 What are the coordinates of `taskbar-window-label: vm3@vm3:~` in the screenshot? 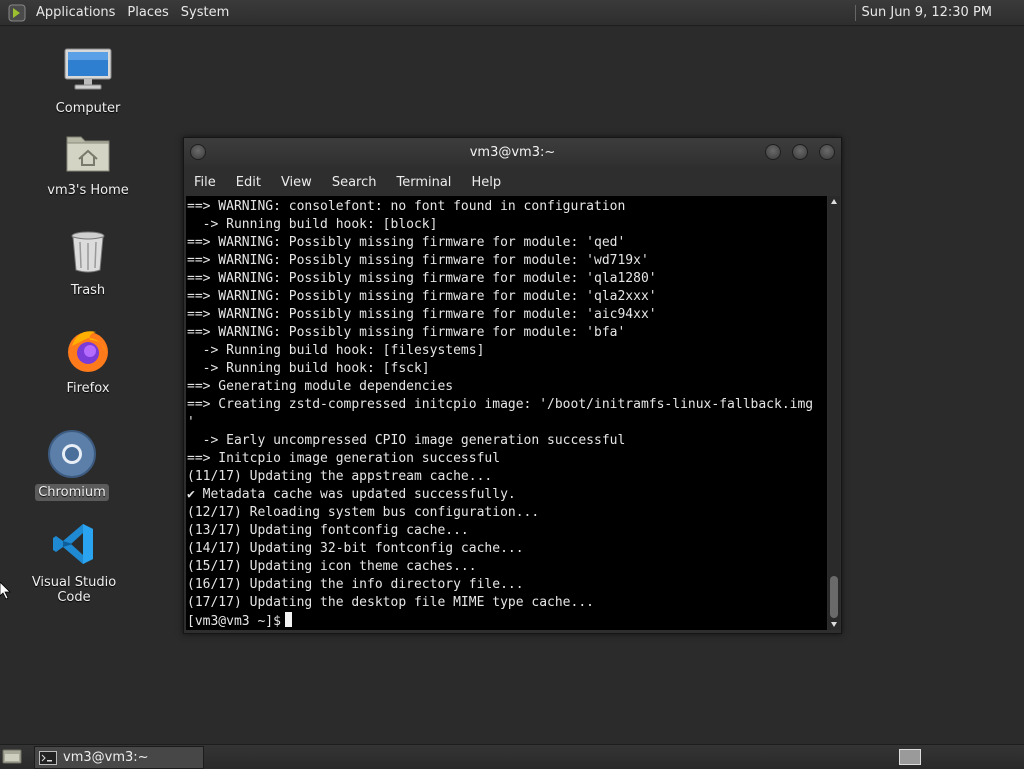 It's located at (106, 757).